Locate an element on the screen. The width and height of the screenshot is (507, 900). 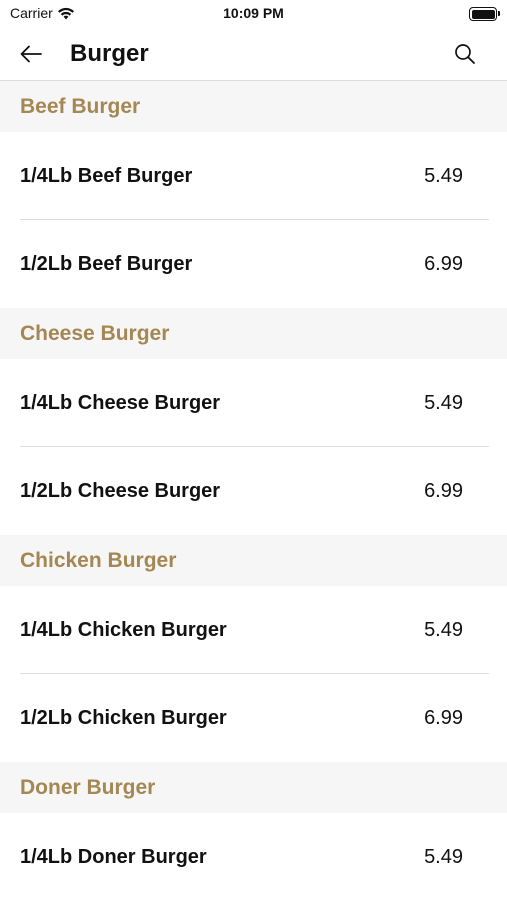
menu-item: 1/4Lb Beef Burger 5.49 is located at coordinates (253, 176).